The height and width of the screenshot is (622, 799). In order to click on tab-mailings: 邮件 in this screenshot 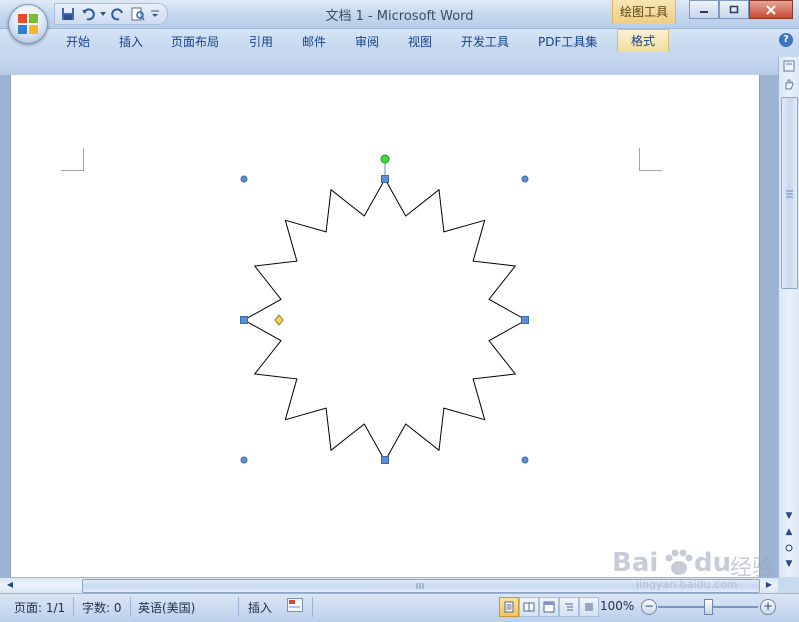, I will do `click(314, 41)`.